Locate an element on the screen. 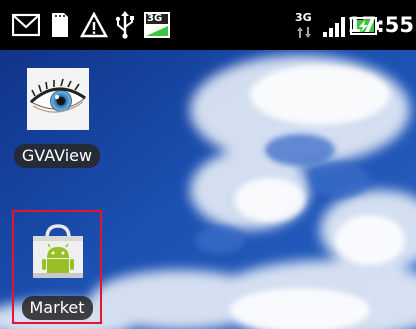 The width and height of the screenshot is (416, 329). highlight-box is located at coordinates (57, 267).